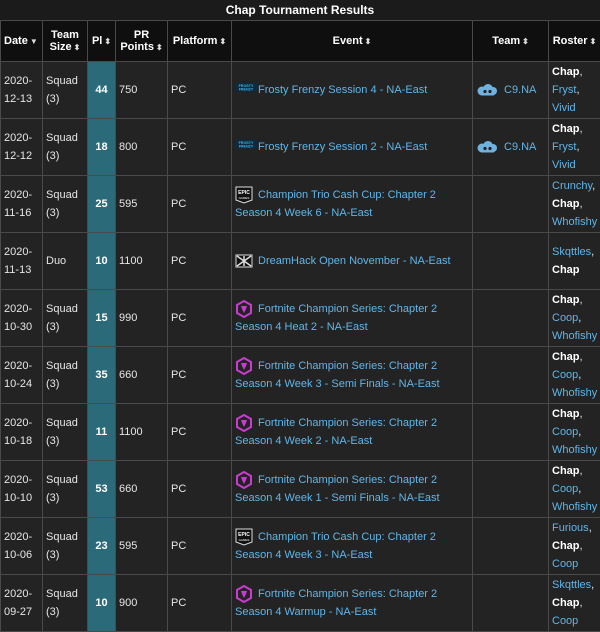  What do you see at coordinates (570, 528) in the screenshot?
I see `player-link: Furious` at bounding box center [570, 528].